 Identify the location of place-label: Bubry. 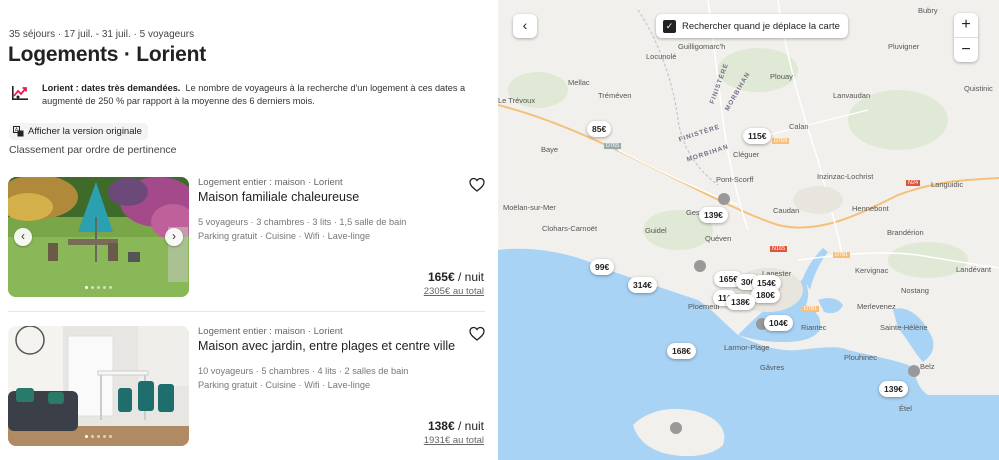
(928, 10).